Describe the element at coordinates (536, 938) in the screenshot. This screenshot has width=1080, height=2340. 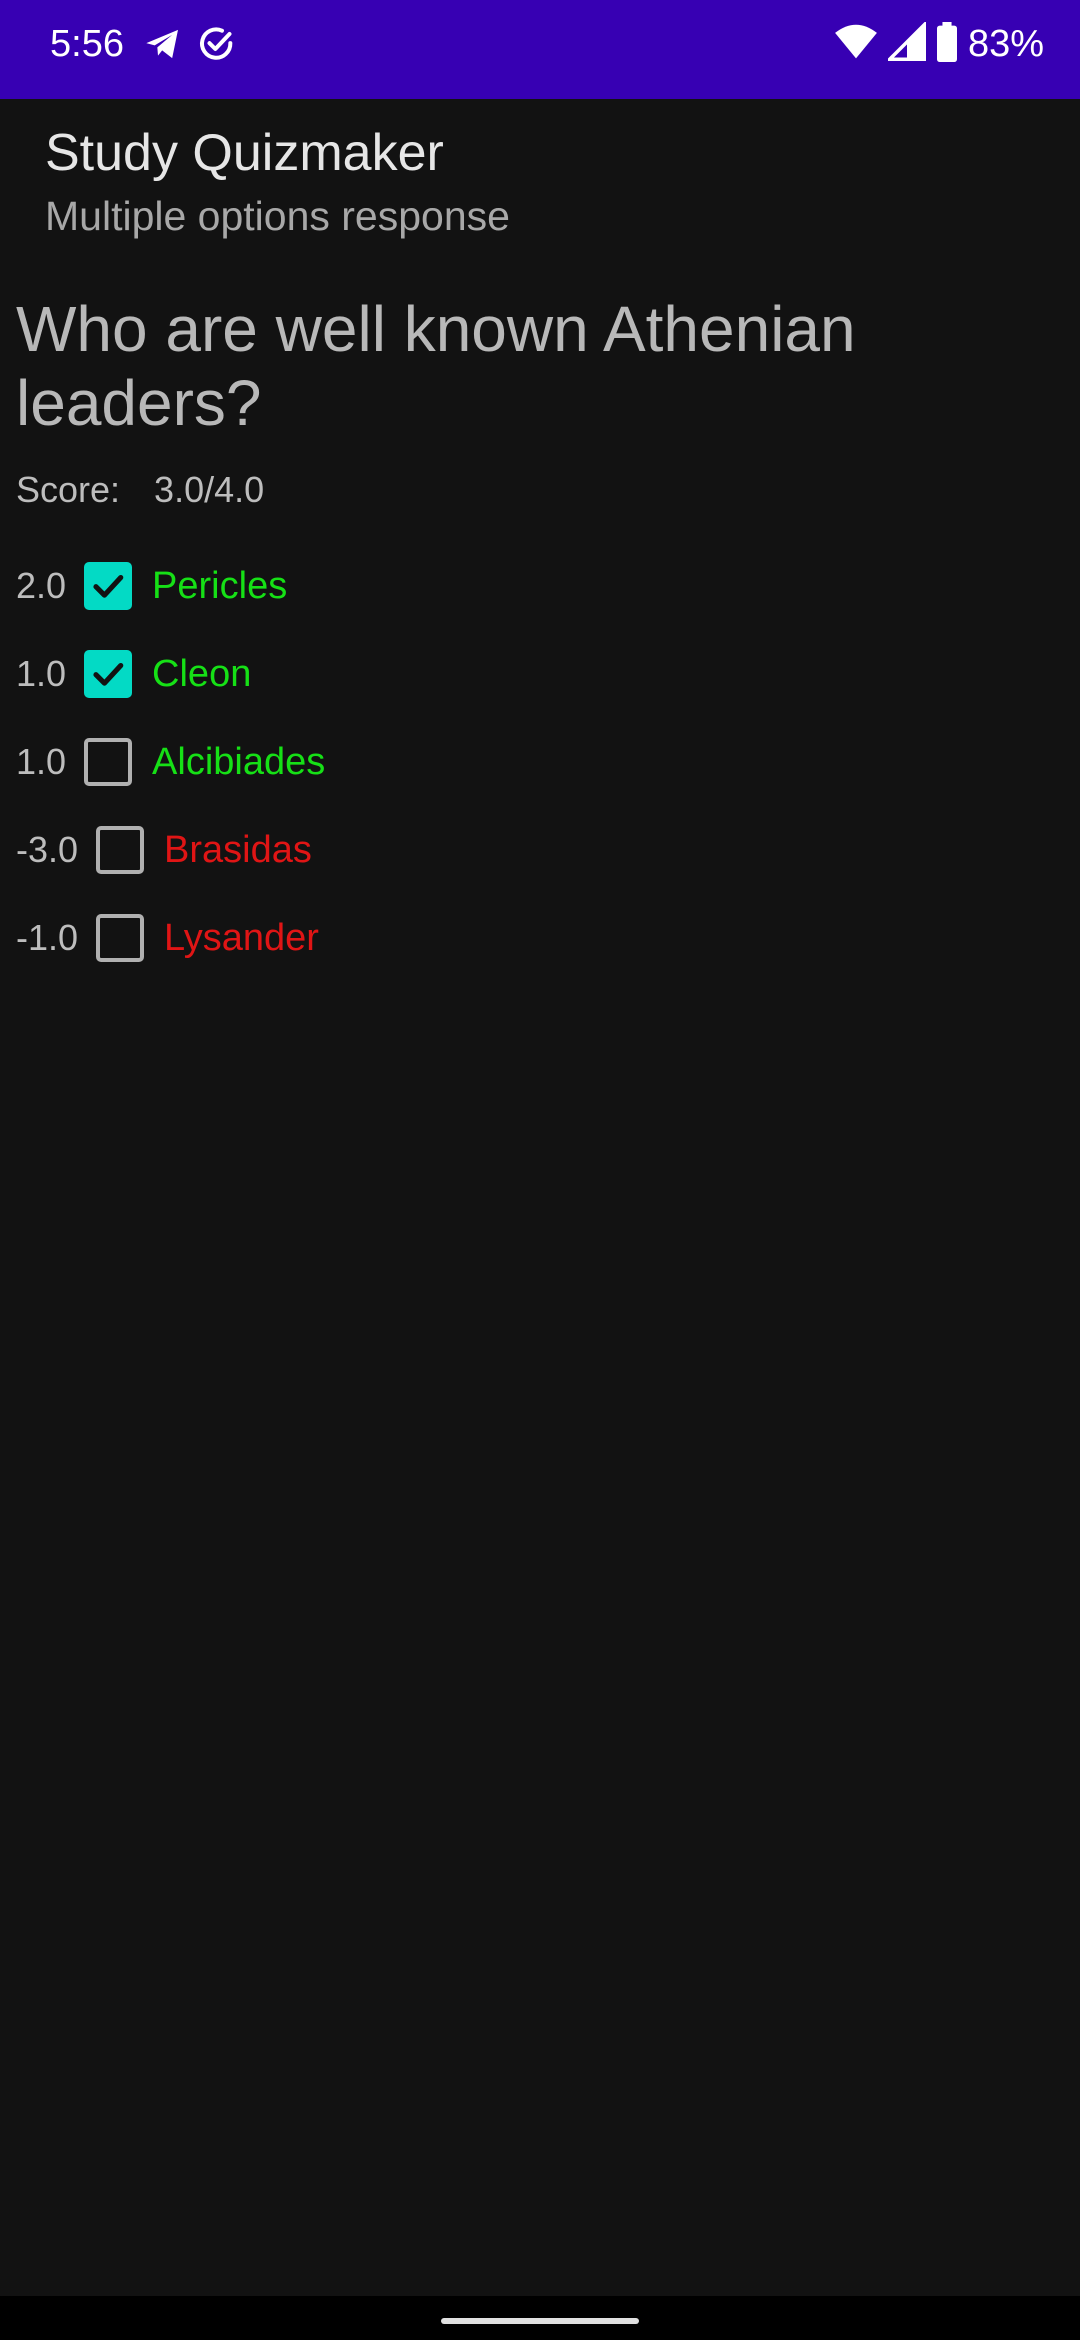
I see `option-row: -1.0 Lysander` at that location.